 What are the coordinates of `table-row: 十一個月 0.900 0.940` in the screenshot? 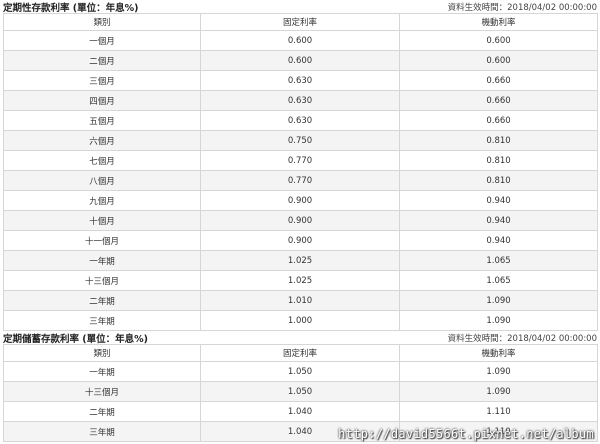 It's located at (300, 240).